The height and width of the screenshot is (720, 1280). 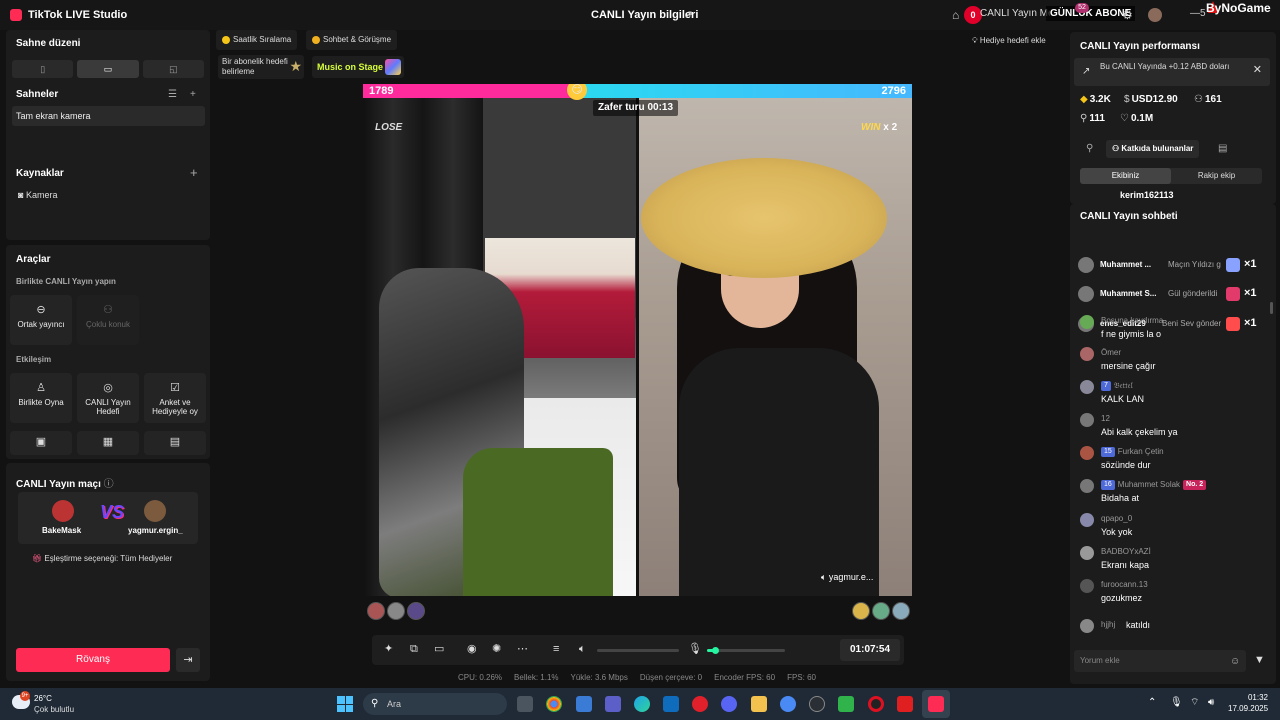 What do you see at coordinates (905, 704) in the screenshot?
I see `youtube-icon` at bounding box center [905, 704].